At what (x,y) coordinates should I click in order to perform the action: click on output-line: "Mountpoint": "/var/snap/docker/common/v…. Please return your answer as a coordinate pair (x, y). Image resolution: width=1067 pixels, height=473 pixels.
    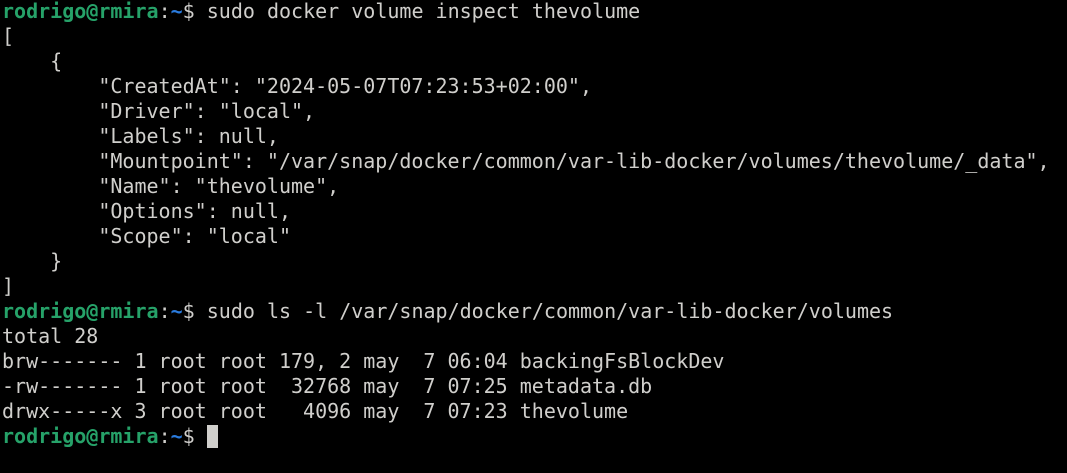
    Looking at the image, I should click on (526, 161).